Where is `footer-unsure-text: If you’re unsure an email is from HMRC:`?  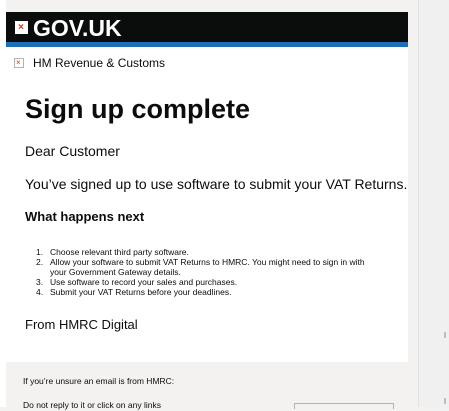
footer-unsure-text: If you’re unsure an email is from HMRC: is located at coordinates (99, 381).